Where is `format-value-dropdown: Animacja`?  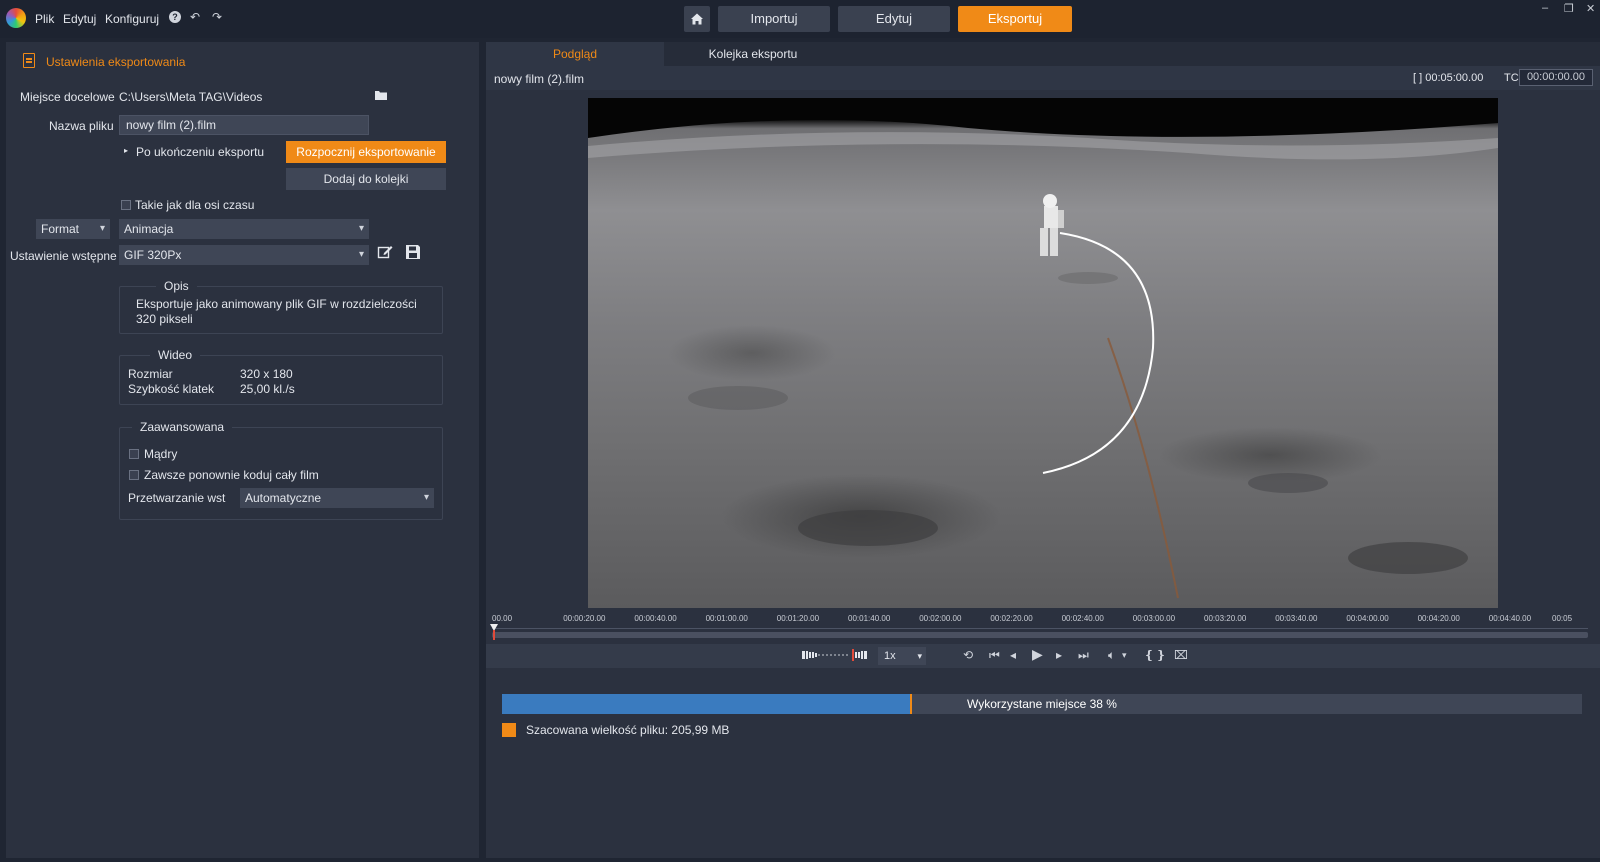 format-value-dropdown: Animacja is located at coordinates (244, 229).